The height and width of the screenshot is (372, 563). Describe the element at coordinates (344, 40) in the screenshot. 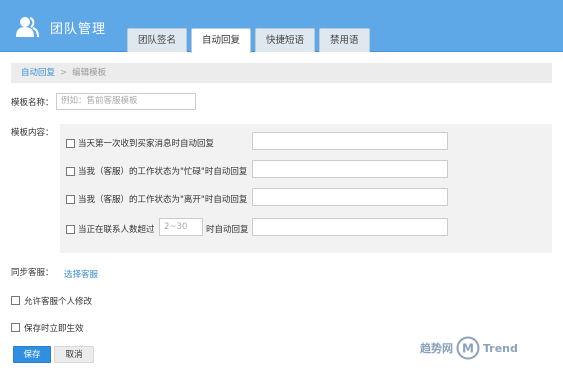

I see `tab-banned-words: 禁用语` at that location.